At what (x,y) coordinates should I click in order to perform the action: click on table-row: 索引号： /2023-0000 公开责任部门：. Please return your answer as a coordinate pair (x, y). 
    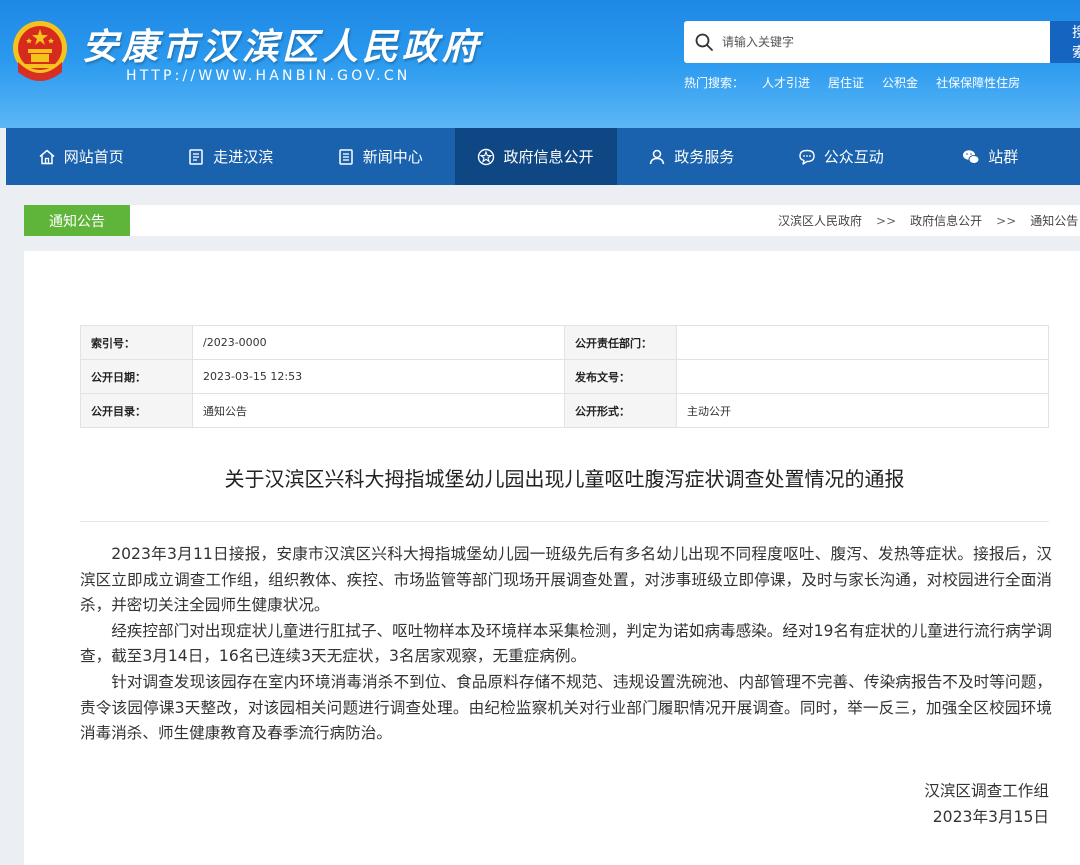
    Looking at the image, I should click on (564, 342).